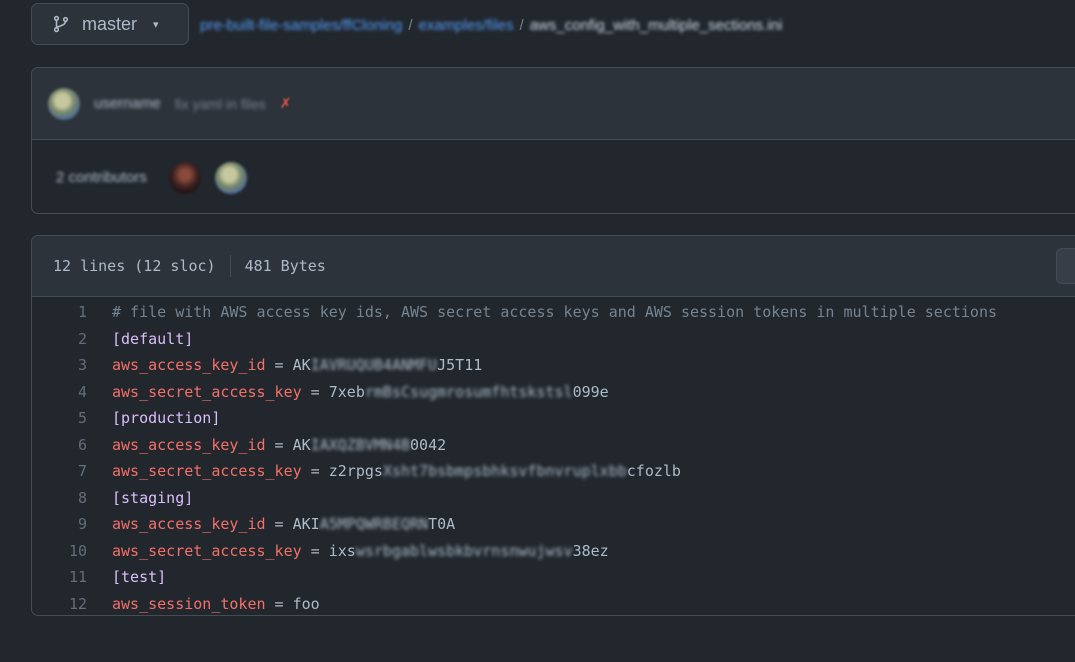  Describe the element at coordinates (553, 577) in the screenshot. I see `code-line: 11 [test]` at that location.